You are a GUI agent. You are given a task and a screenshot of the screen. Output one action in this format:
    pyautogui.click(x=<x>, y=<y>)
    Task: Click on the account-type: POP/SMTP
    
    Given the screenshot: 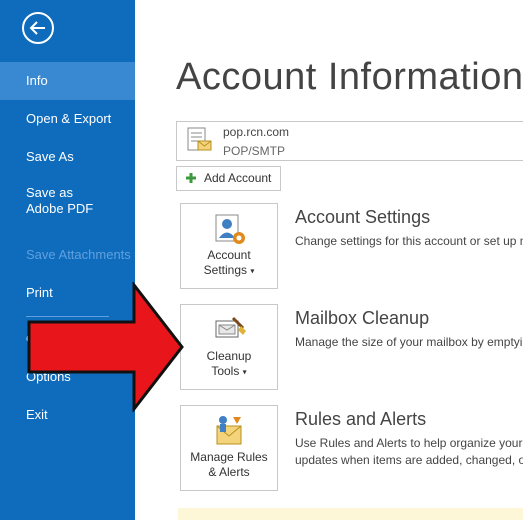 What is the action you would take?
    pyautogui.click(x=254, y=151)
    